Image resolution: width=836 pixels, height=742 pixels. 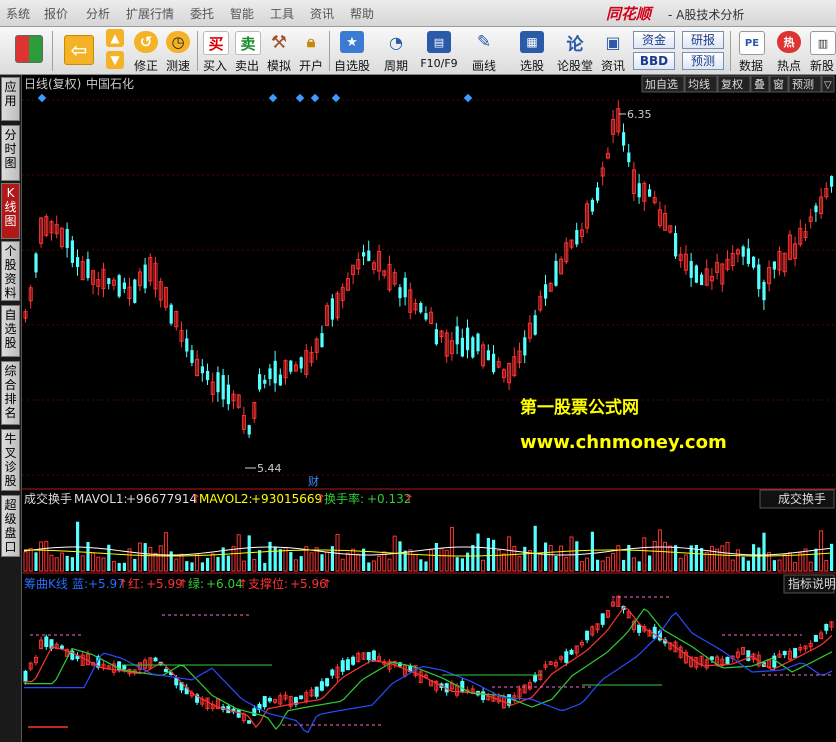 What do you see at coordinates (146, 50) in the screenshot?
I see `fix-button: ↺ 修正` at bounding box center [146, 50].